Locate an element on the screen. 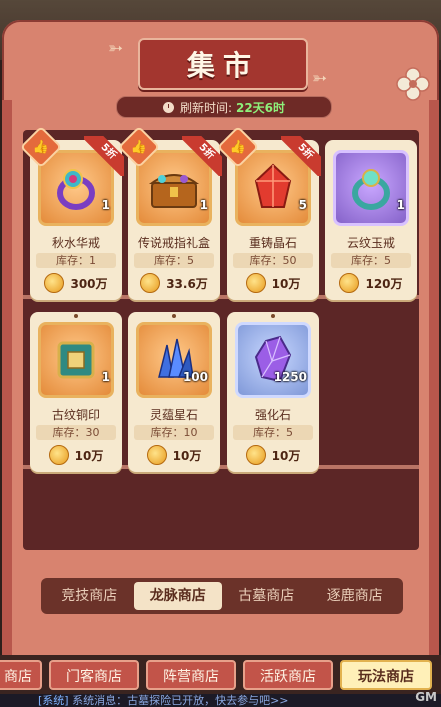  item-card-enhance-stone: 1250 强化石 库存：5 10万 is located at coordinates (273, 392).